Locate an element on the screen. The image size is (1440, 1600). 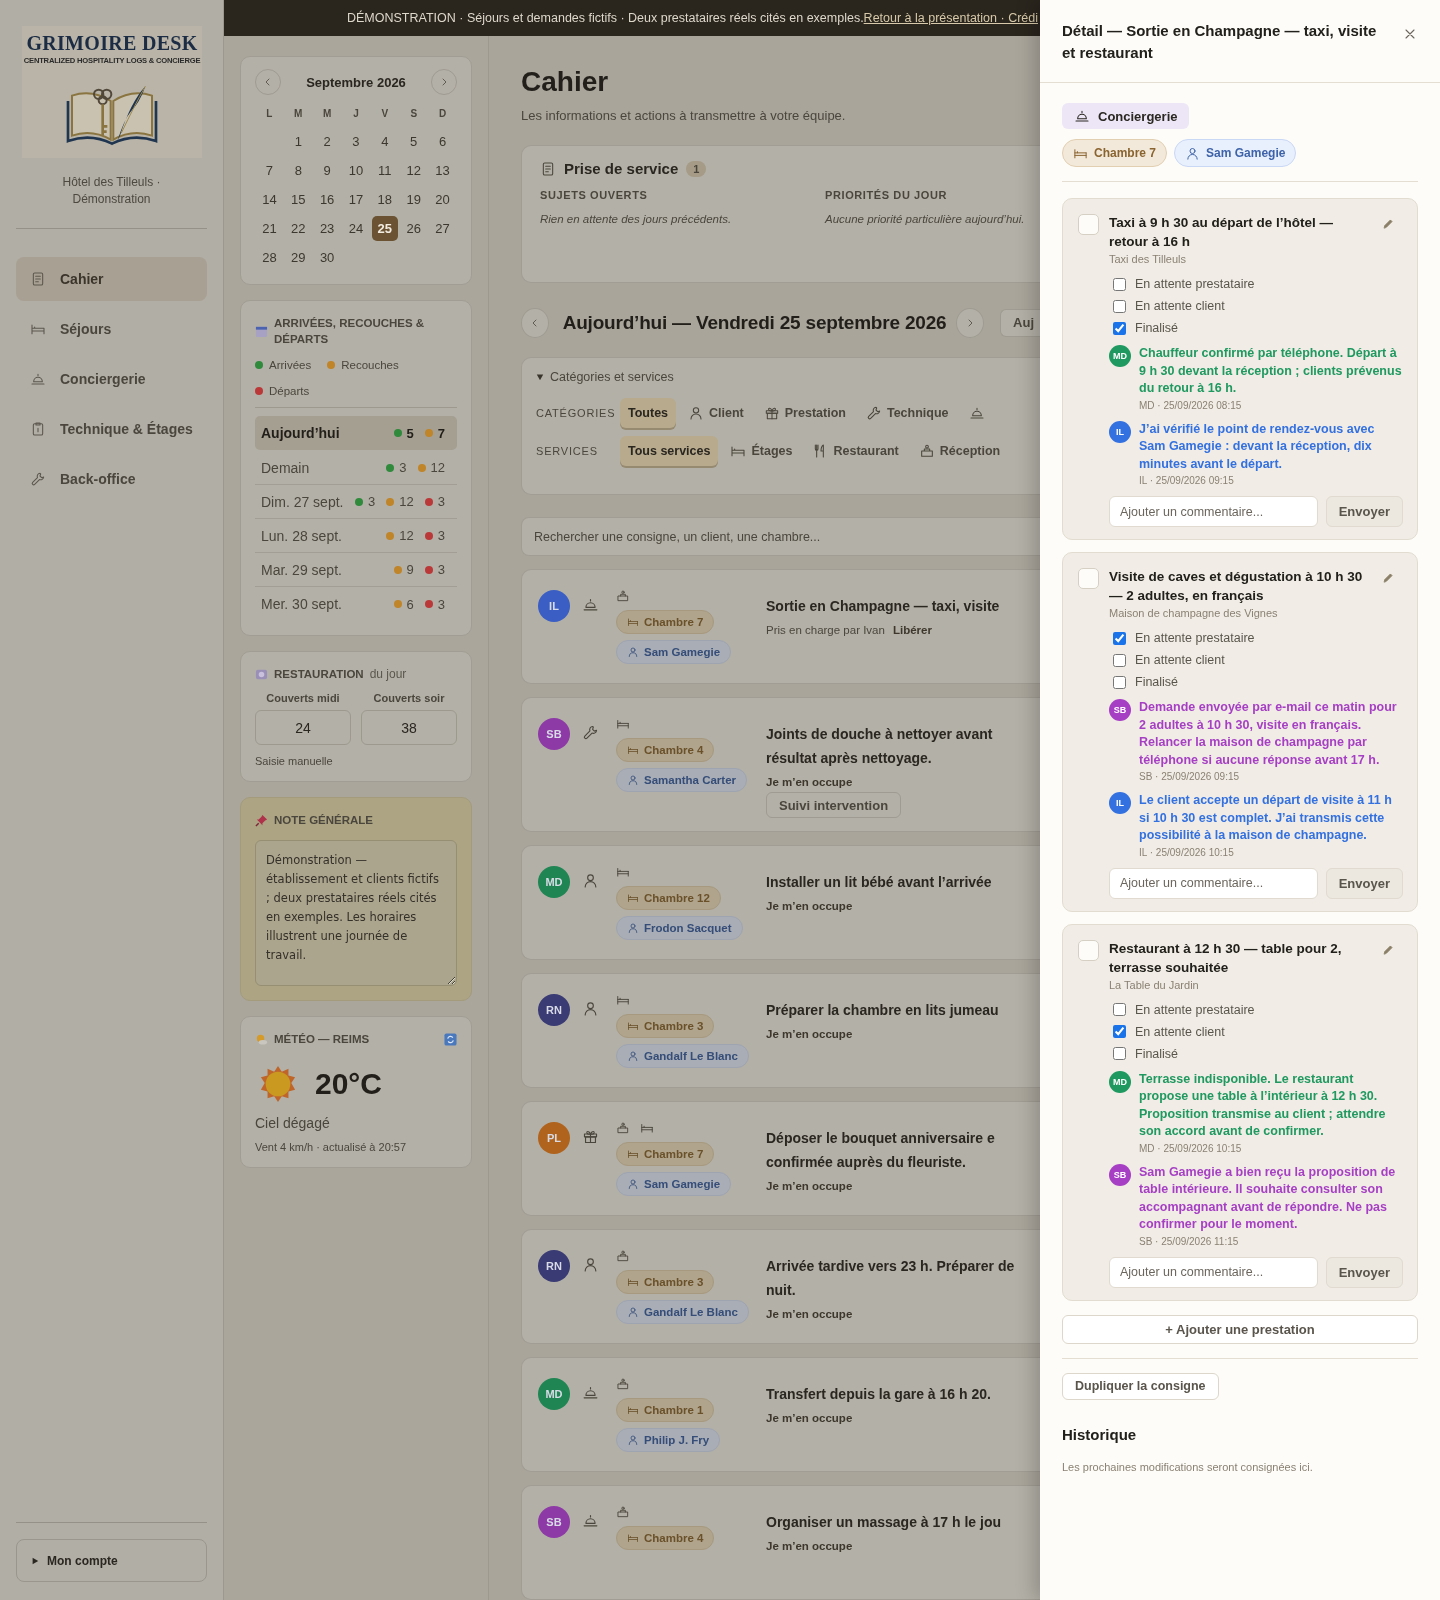
task-title: Joints de douche à nettoyer avant résultat après nettoyage. is located at coordinates (880, 747).